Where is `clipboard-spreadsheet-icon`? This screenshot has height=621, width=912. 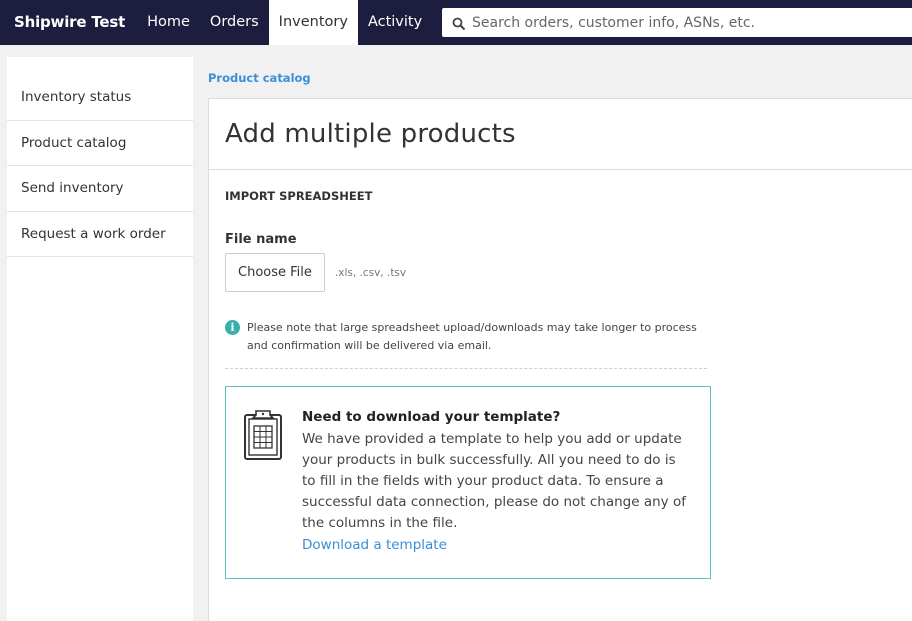
clipboard-spreadsheet-icon is located at coordinates (263, 435).